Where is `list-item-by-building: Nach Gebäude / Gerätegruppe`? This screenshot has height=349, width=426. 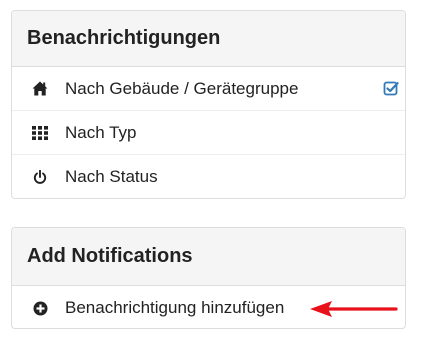
list-item-by-building: Nach Gebäude / Gerätegruppe is located at coordinates (208, 89).